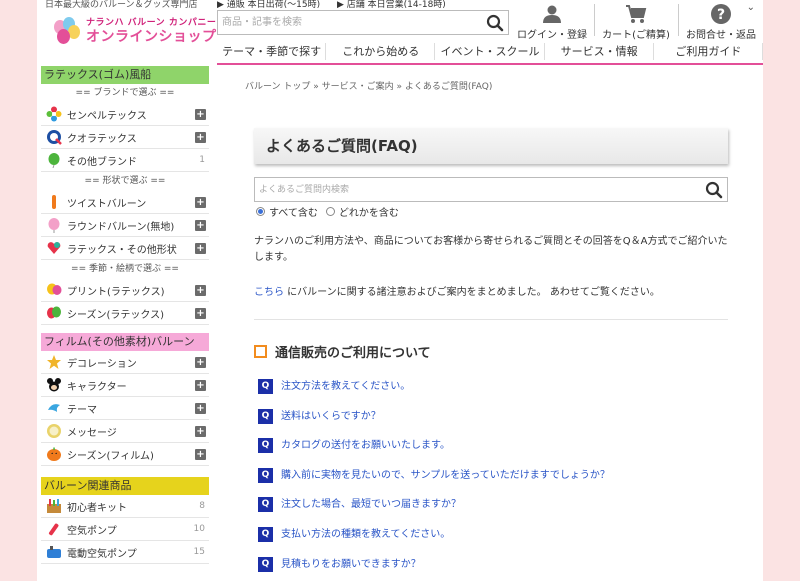 The image size is (800, 581). What do you see at coordinates (54, 225) in the screenshot?
I see `round-balloon-icon` at bounding box center [54, 225].